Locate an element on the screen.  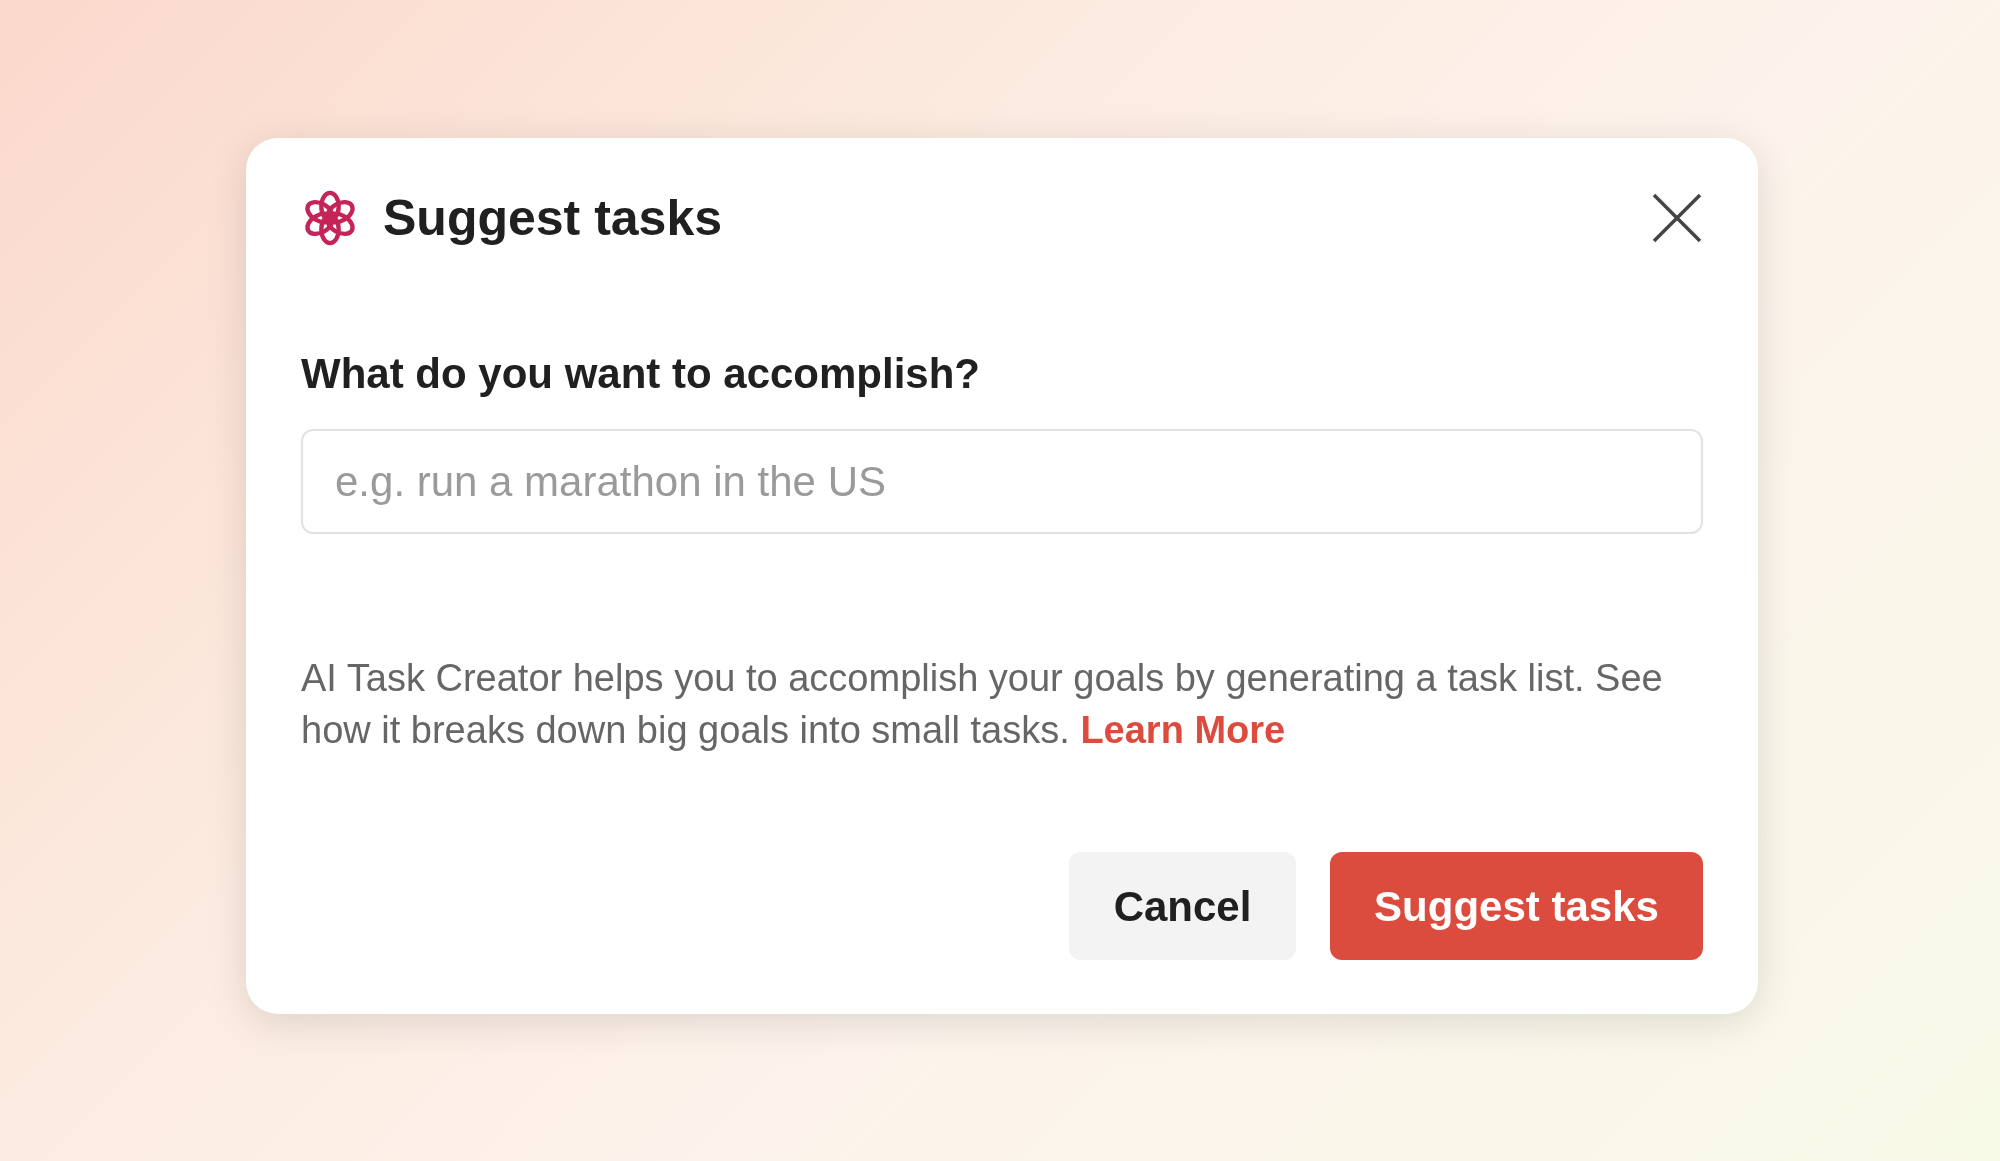
suggest-tasks-button: Suggest tasks is located at coordinates (1516, 906).